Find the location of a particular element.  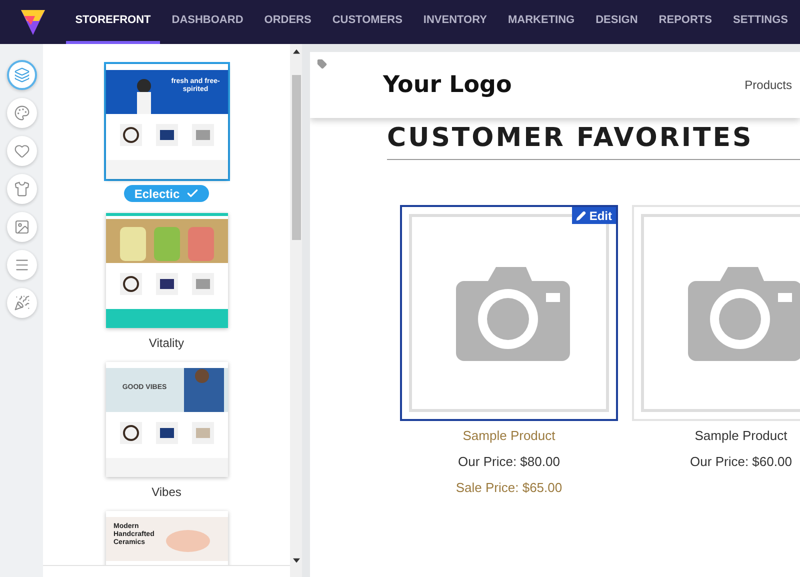

tag-icon is located at coordinates (322, 64).